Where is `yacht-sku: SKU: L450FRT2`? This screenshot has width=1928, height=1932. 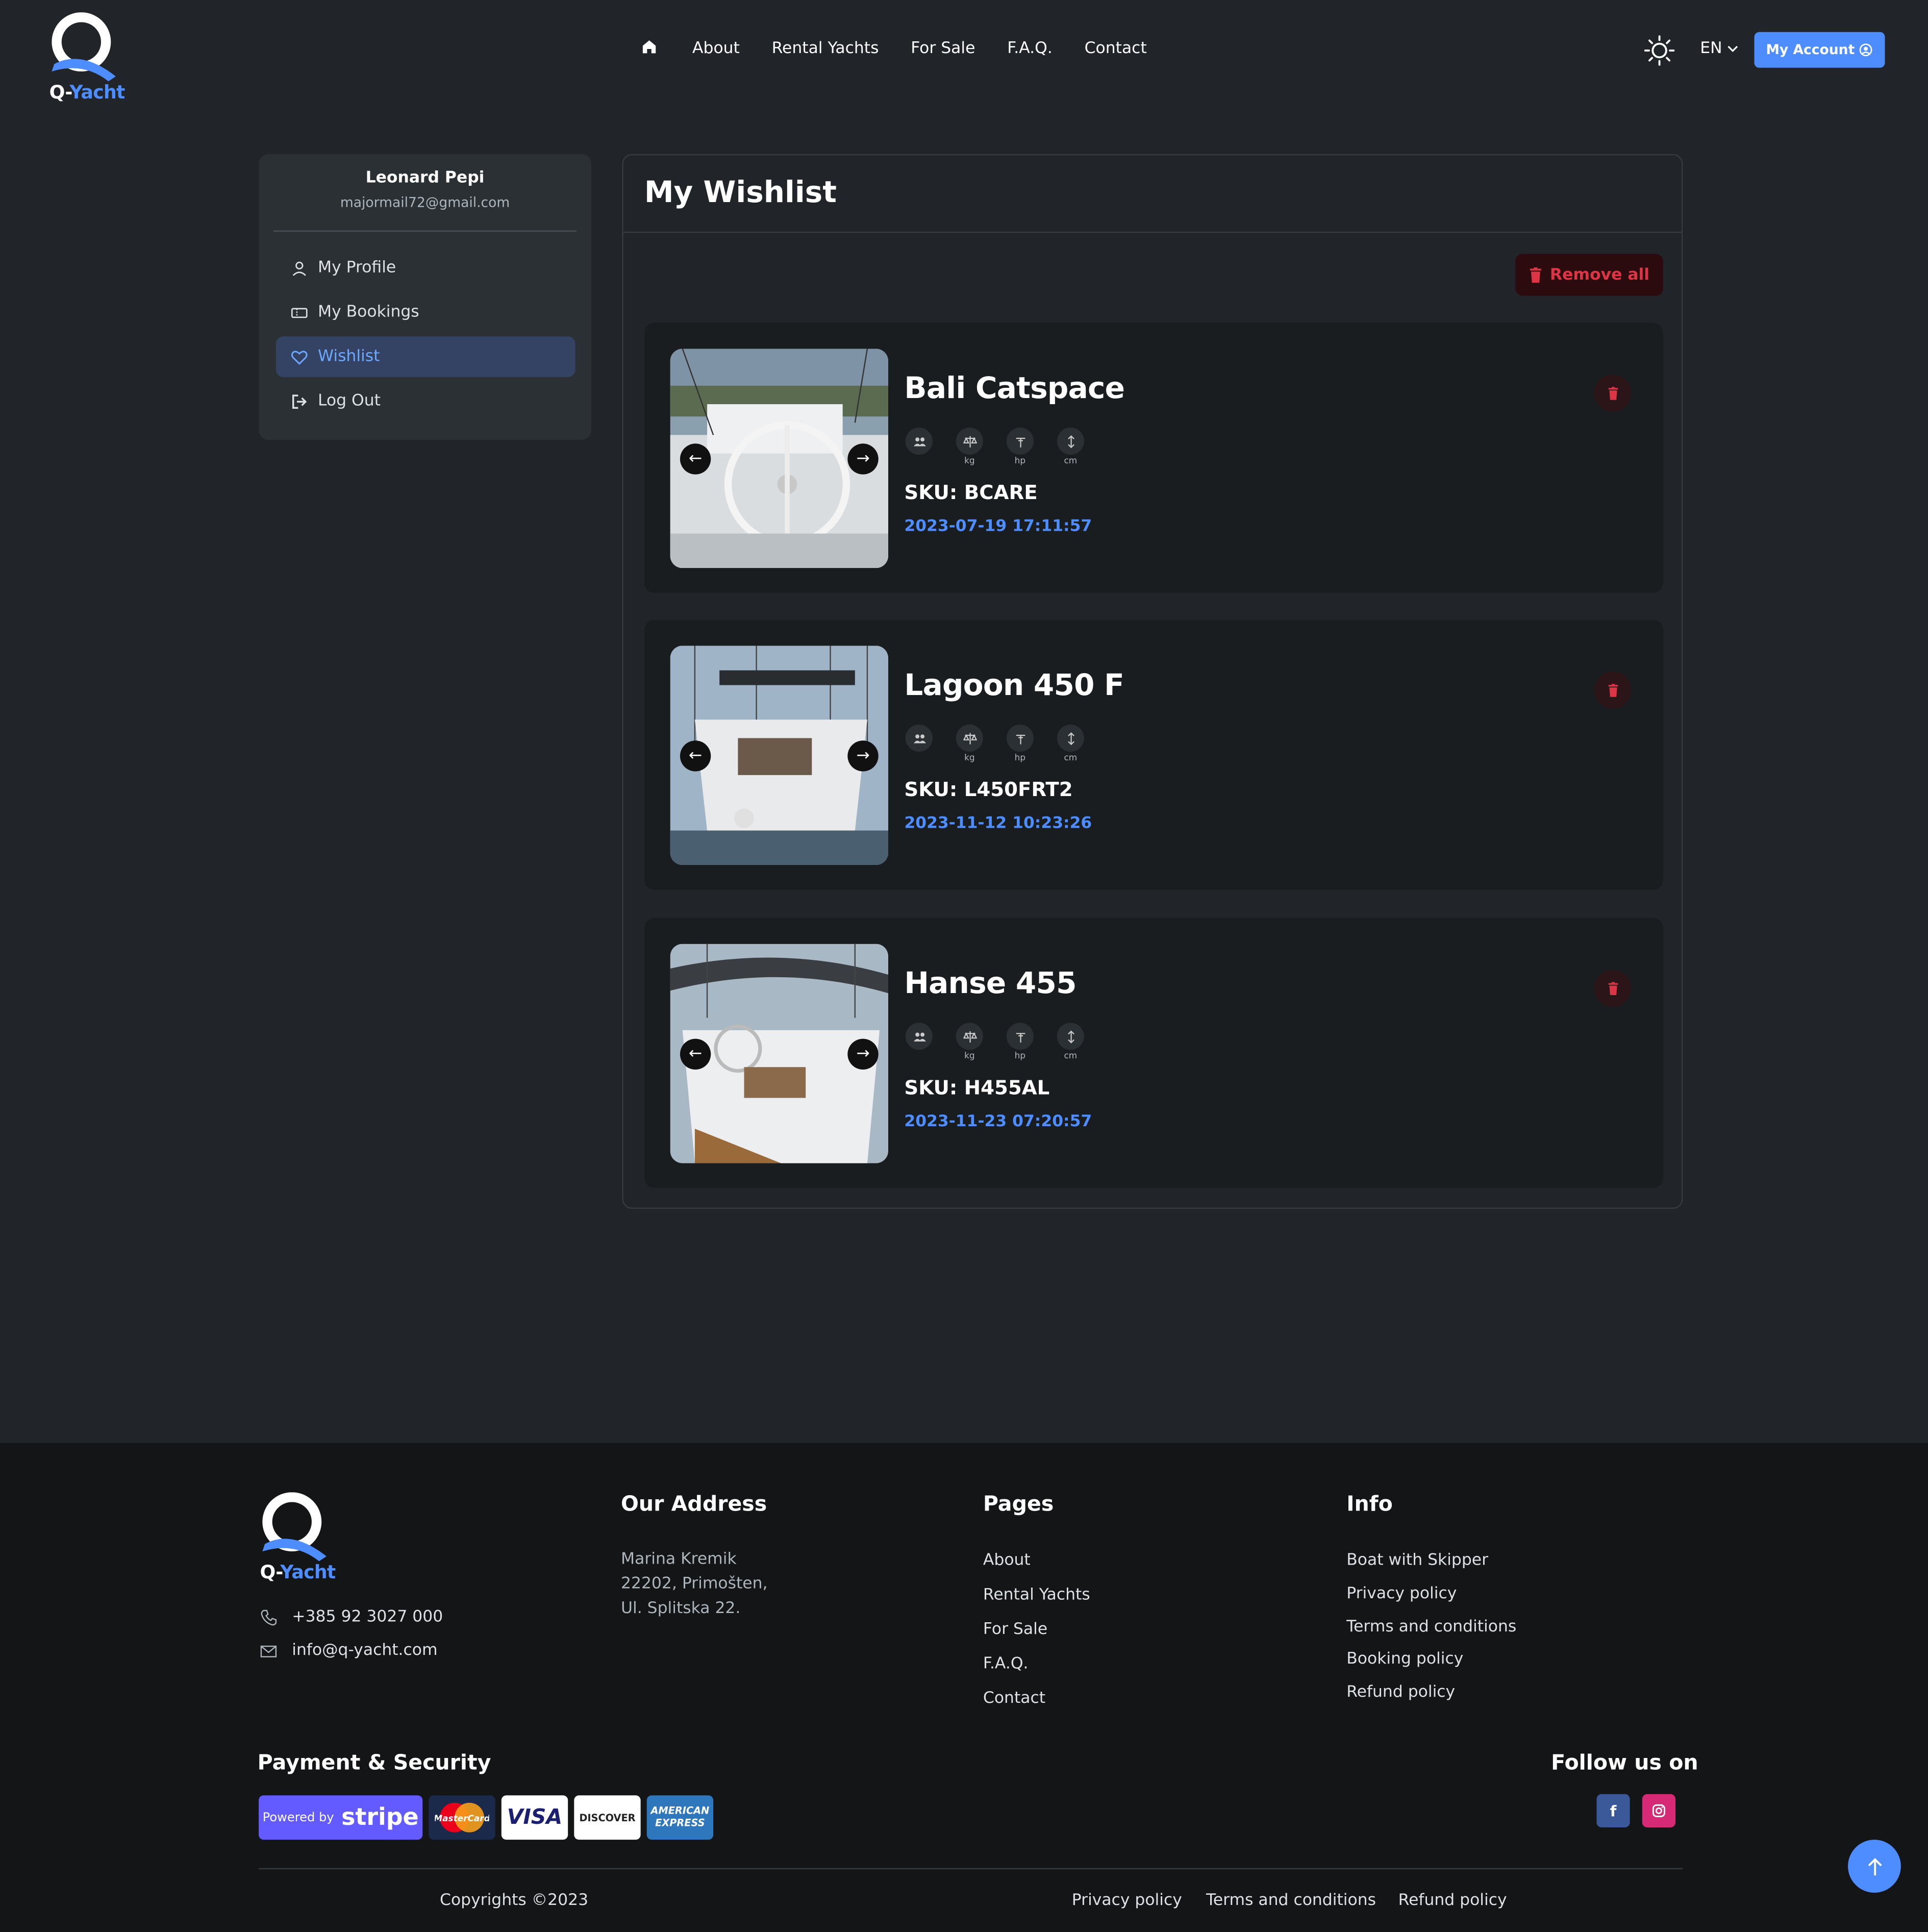
yacht-sku: SKU: L450FRT2 is located at coordinates (988, 789).